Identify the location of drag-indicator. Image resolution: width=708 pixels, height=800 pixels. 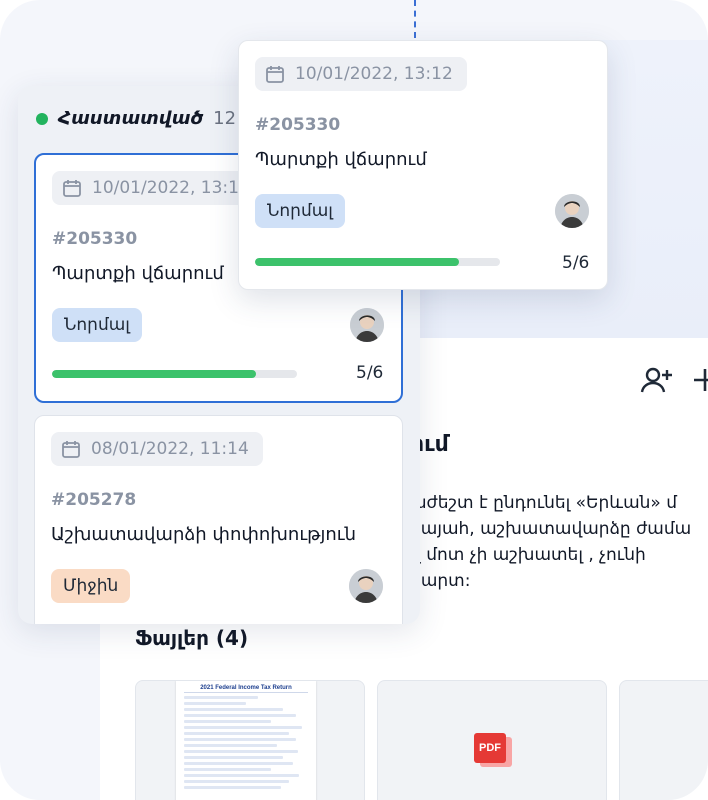
(415, 19).